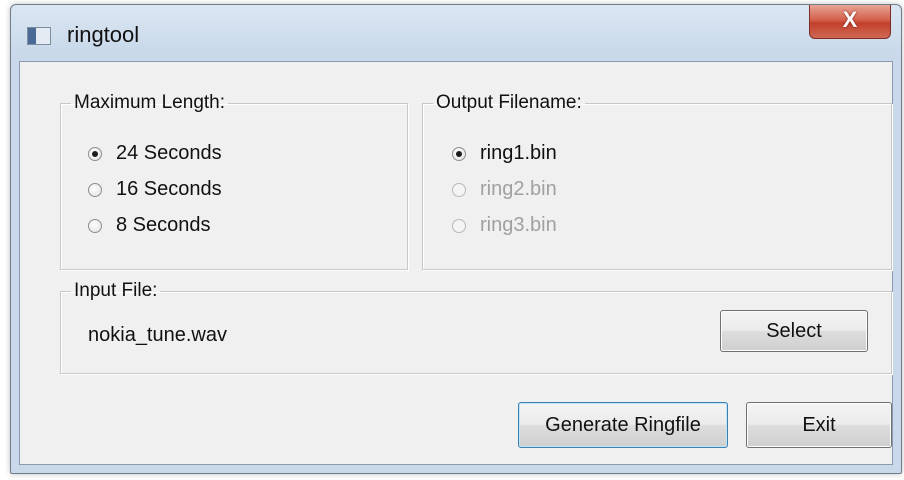  I want to click on radio-ring2-bin: ring2.bin, so click(504, 189).